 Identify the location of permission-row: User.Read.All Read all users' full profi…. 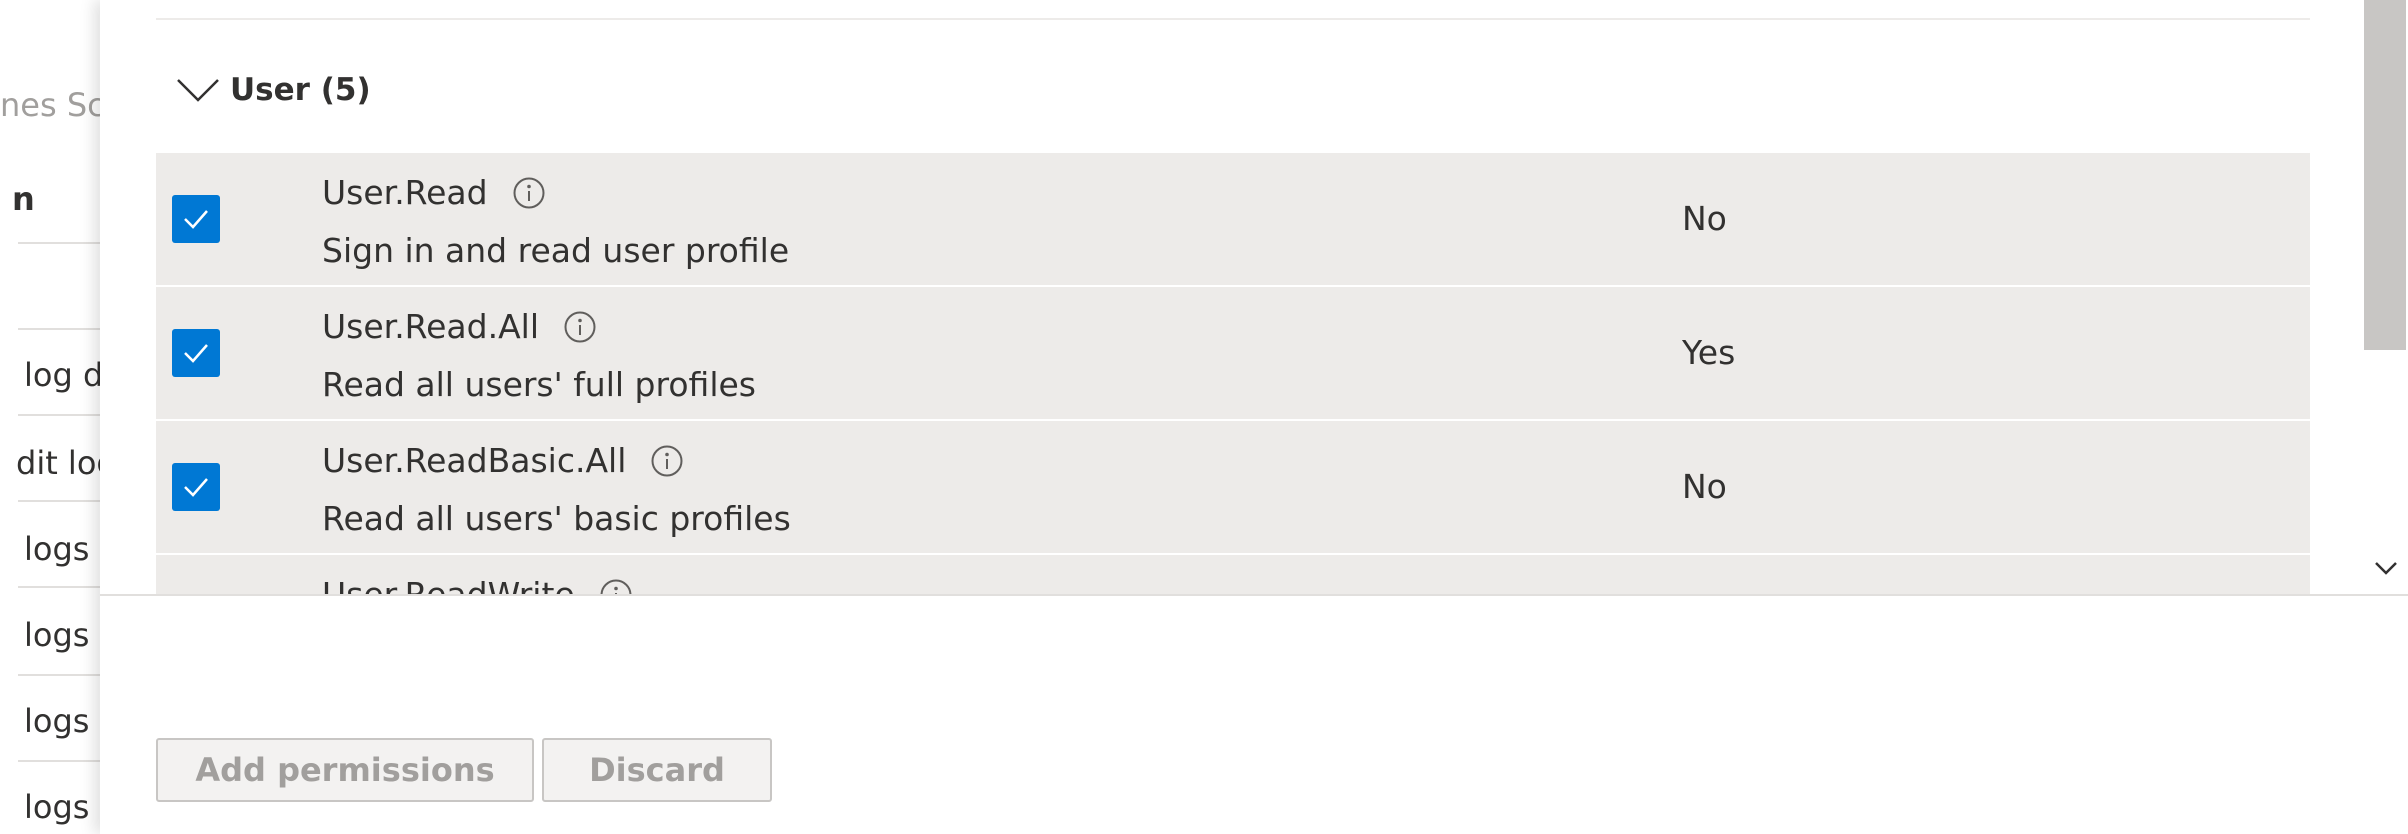
(1233, 354).